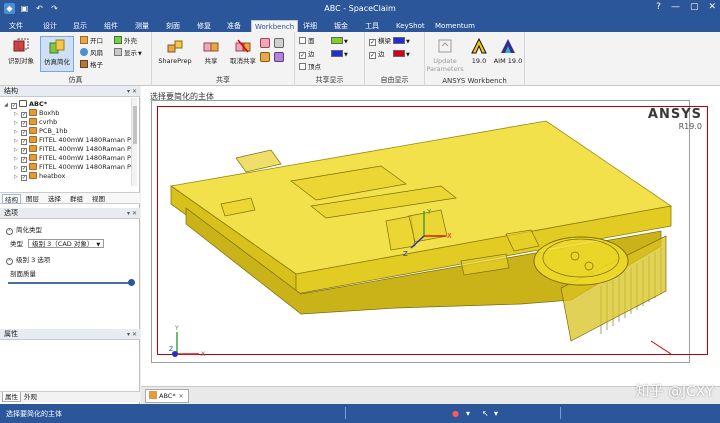 The height and width of the screenshot is (423, 720). What do you see at coordinates (16, 26) in the screenshot?
I see `tab-file: 文件` at bounding box center [16, 26].